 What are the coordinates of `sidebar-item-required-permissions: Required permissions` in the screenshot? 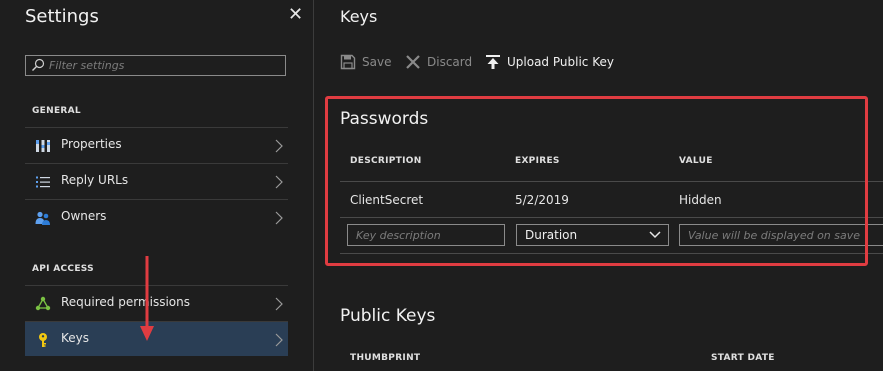 It's located at (156, 302).